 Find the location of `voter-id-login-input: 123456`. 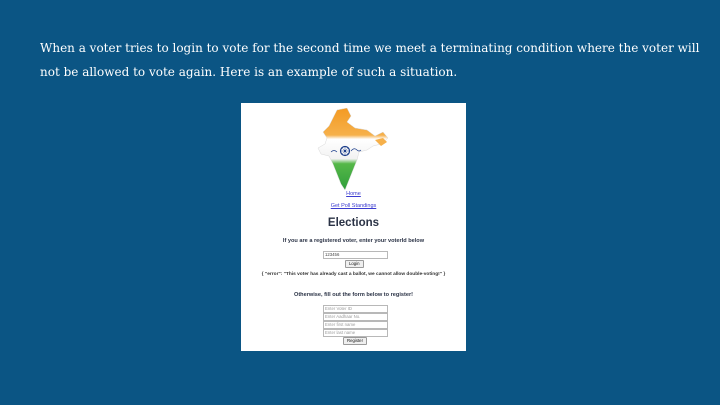

voter-id-login-input: 123456 is located at coordinates (355, 255).